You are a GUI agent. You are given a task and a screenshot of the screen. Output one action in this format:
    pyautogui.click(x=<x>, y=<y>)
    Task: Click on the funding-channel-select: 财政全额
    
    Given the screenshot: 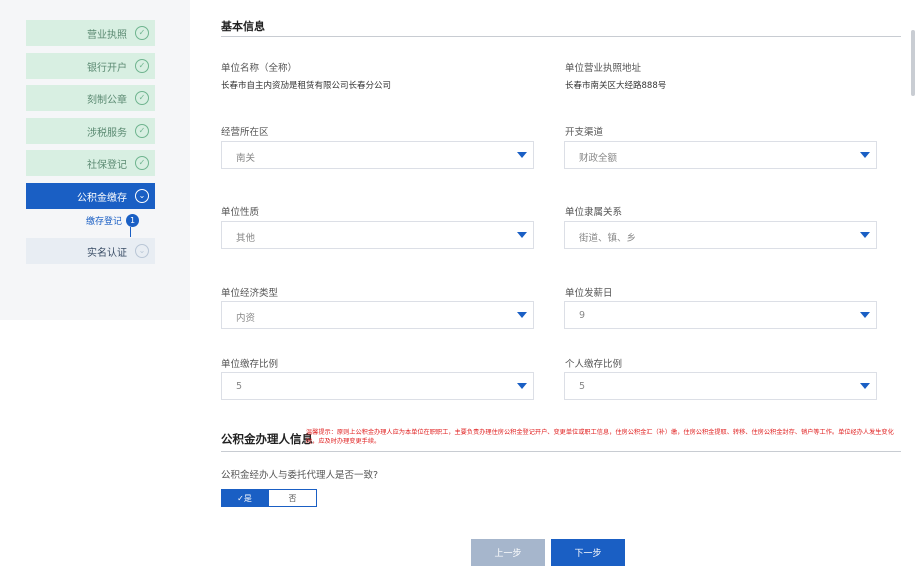 What is the action you would take?
    pyautogui.click(x=720, y=155)
    